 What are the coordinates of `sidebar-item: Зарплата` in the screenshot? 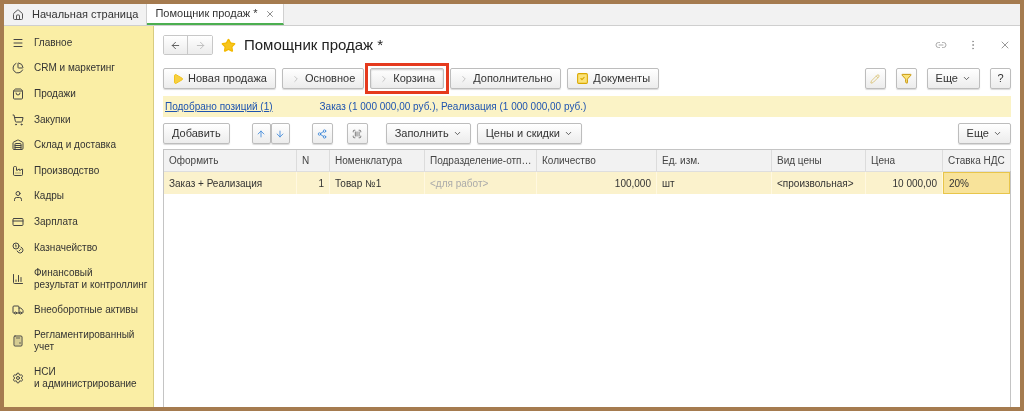 It's located at (78, 222).